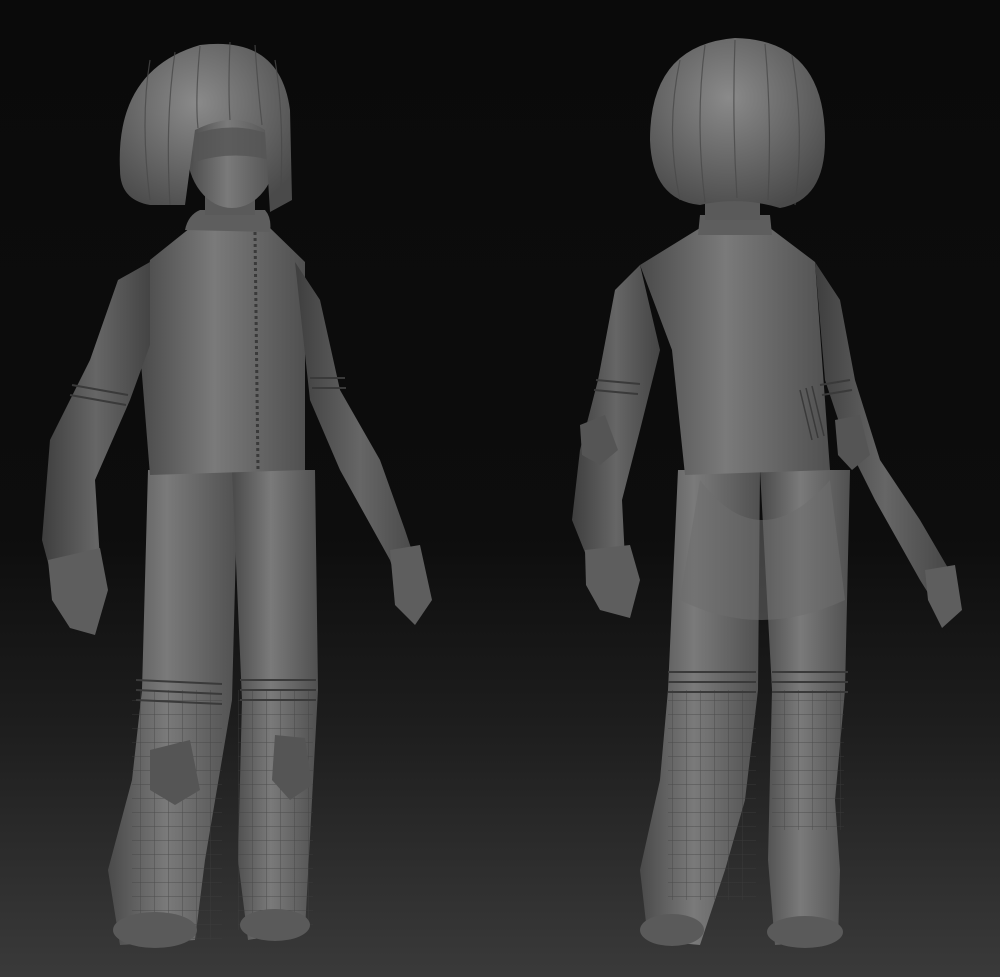  I want to click on back-jacket, so click(735, 351).